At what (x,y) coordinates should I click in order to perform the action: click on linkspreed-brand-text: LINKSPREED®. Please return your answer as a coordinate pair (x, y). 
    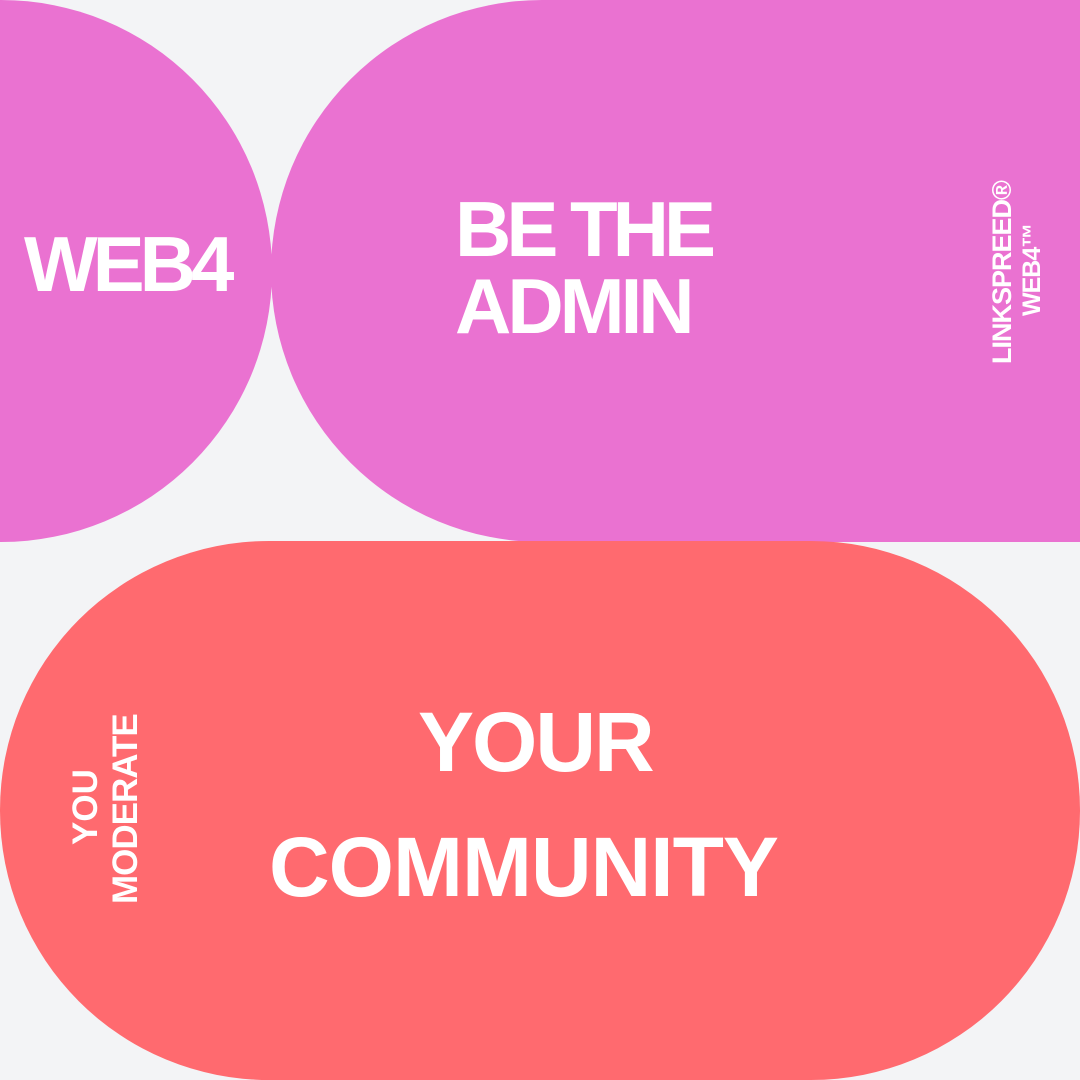
    Looking at the image, I should click on (1002, 272).